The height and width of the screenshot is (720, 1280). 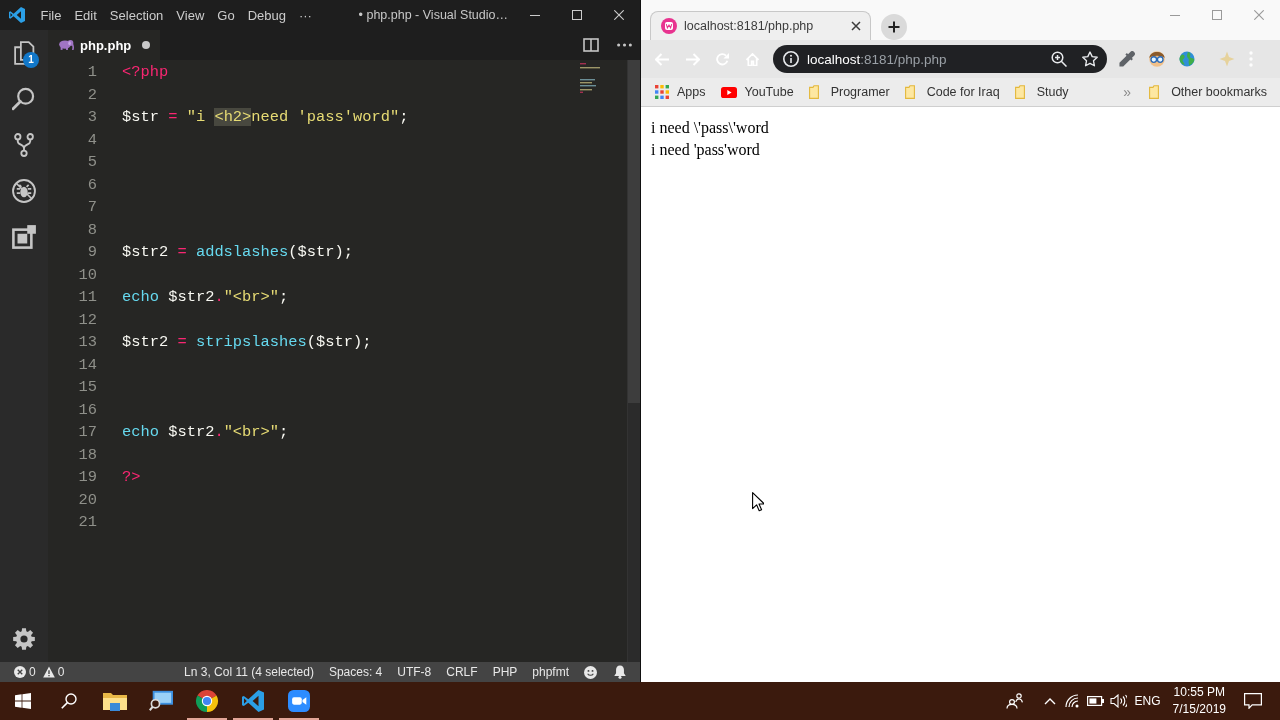 What do you see at coordinates (1253, 701) in the screenshot?
I see `notification-icon` at bounding box center [1253, 701].